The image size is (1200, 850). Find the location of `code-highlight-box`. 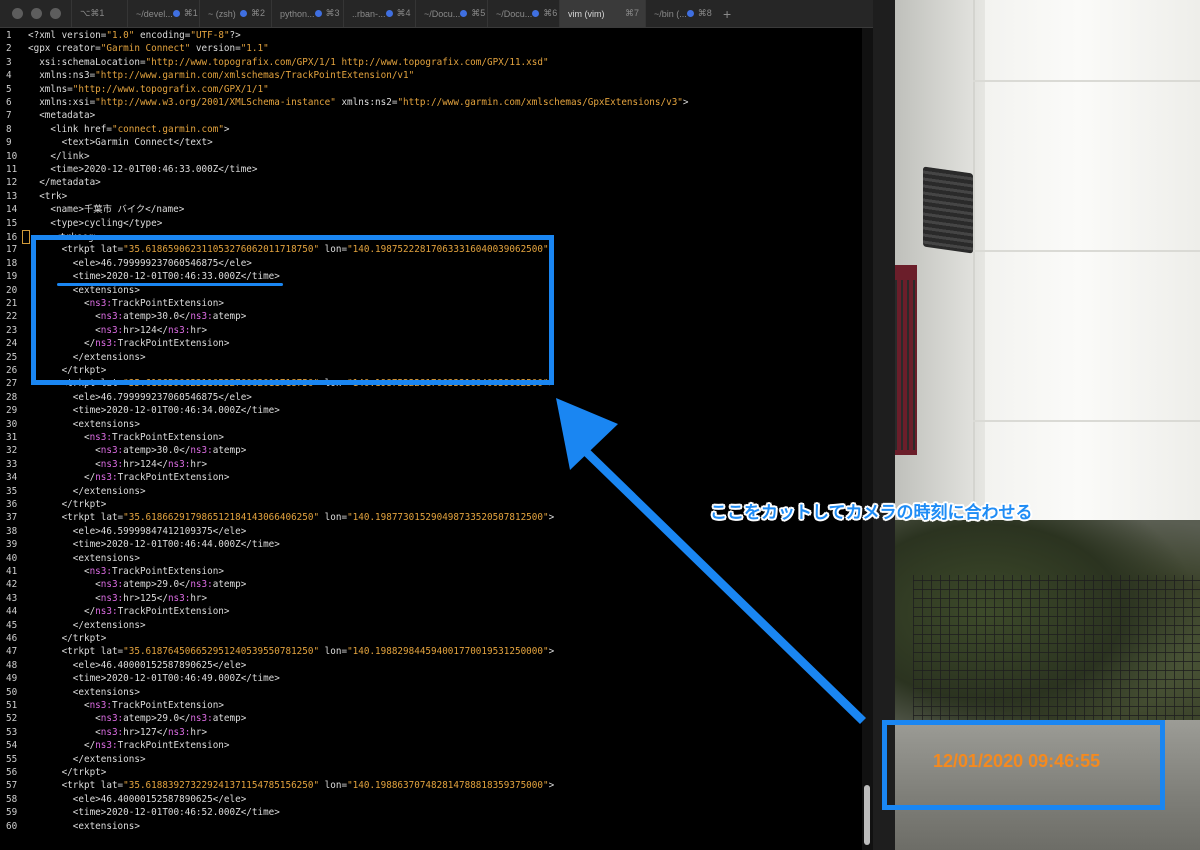

code-highlight-box is located at coordinates (292, 310).